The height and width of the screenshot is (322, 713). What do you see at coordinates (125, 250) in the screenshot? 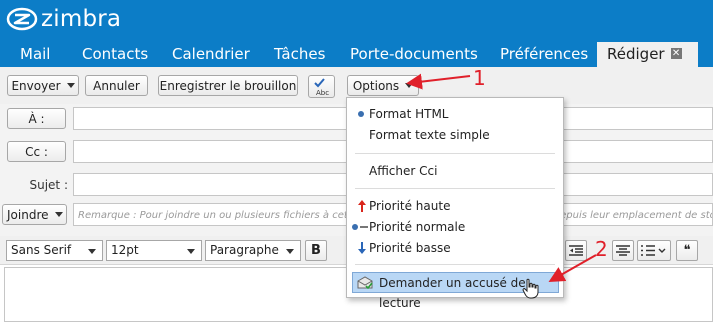
I see `font-size-value: 12pt` at bounding box center [125, 250].